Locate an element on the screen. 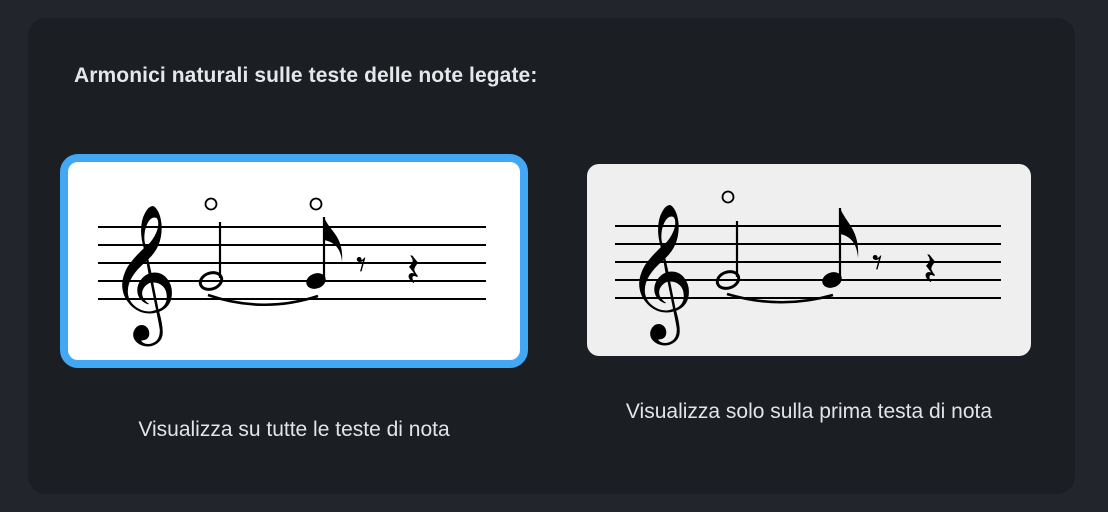 The height and width of the screenshot is (512, 1108). notation-preview-all: 𝄞 𝄾 𝄽 is located at coordinates (292, 271).